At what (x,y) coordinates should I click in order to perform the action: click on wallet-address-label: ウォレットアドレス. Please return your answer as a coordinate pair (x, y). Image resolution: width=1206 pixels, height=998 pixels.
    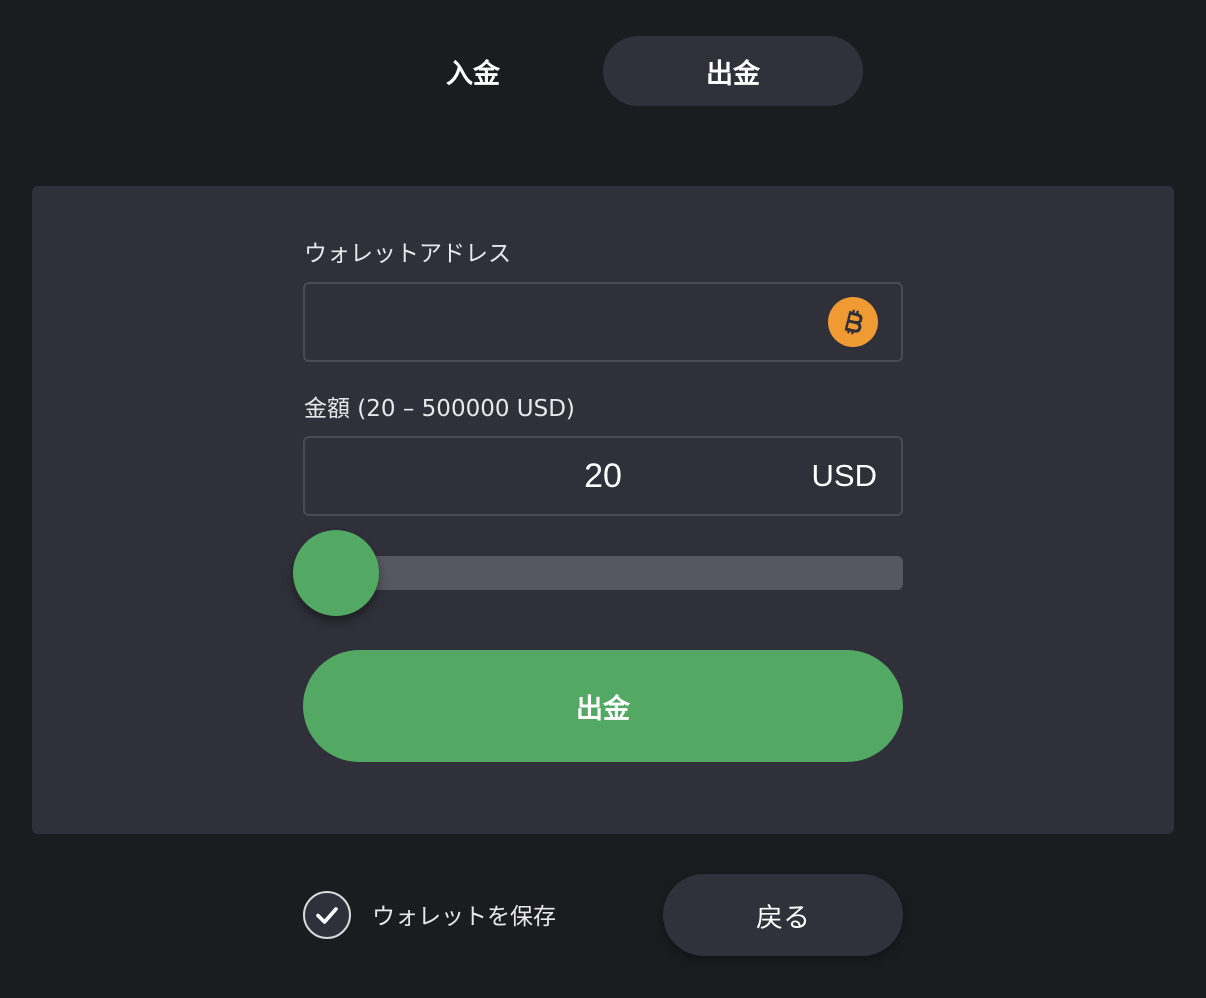
    Looking at the image, I should click on (407, 254).